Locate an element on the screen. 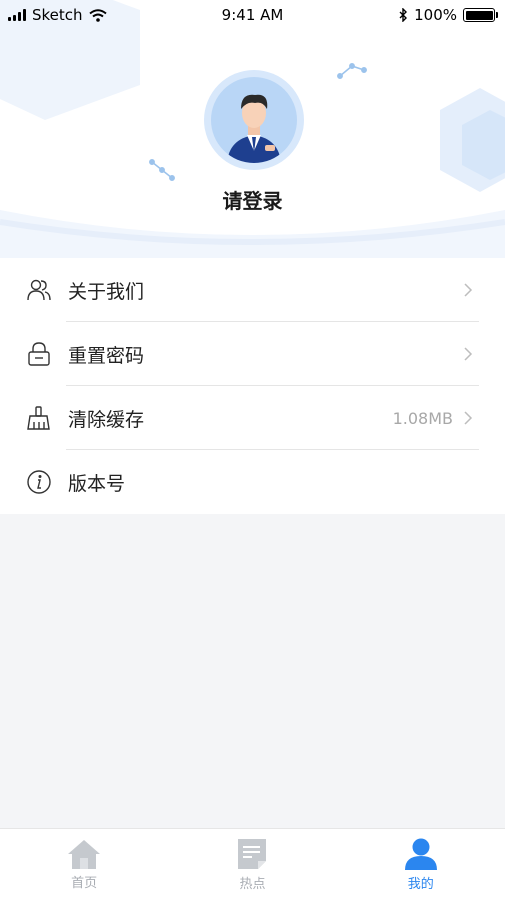 Image resolution: width=505 pixels, height=900 pixels. carrier-name: Sketch is located at coordinates (57, 15).